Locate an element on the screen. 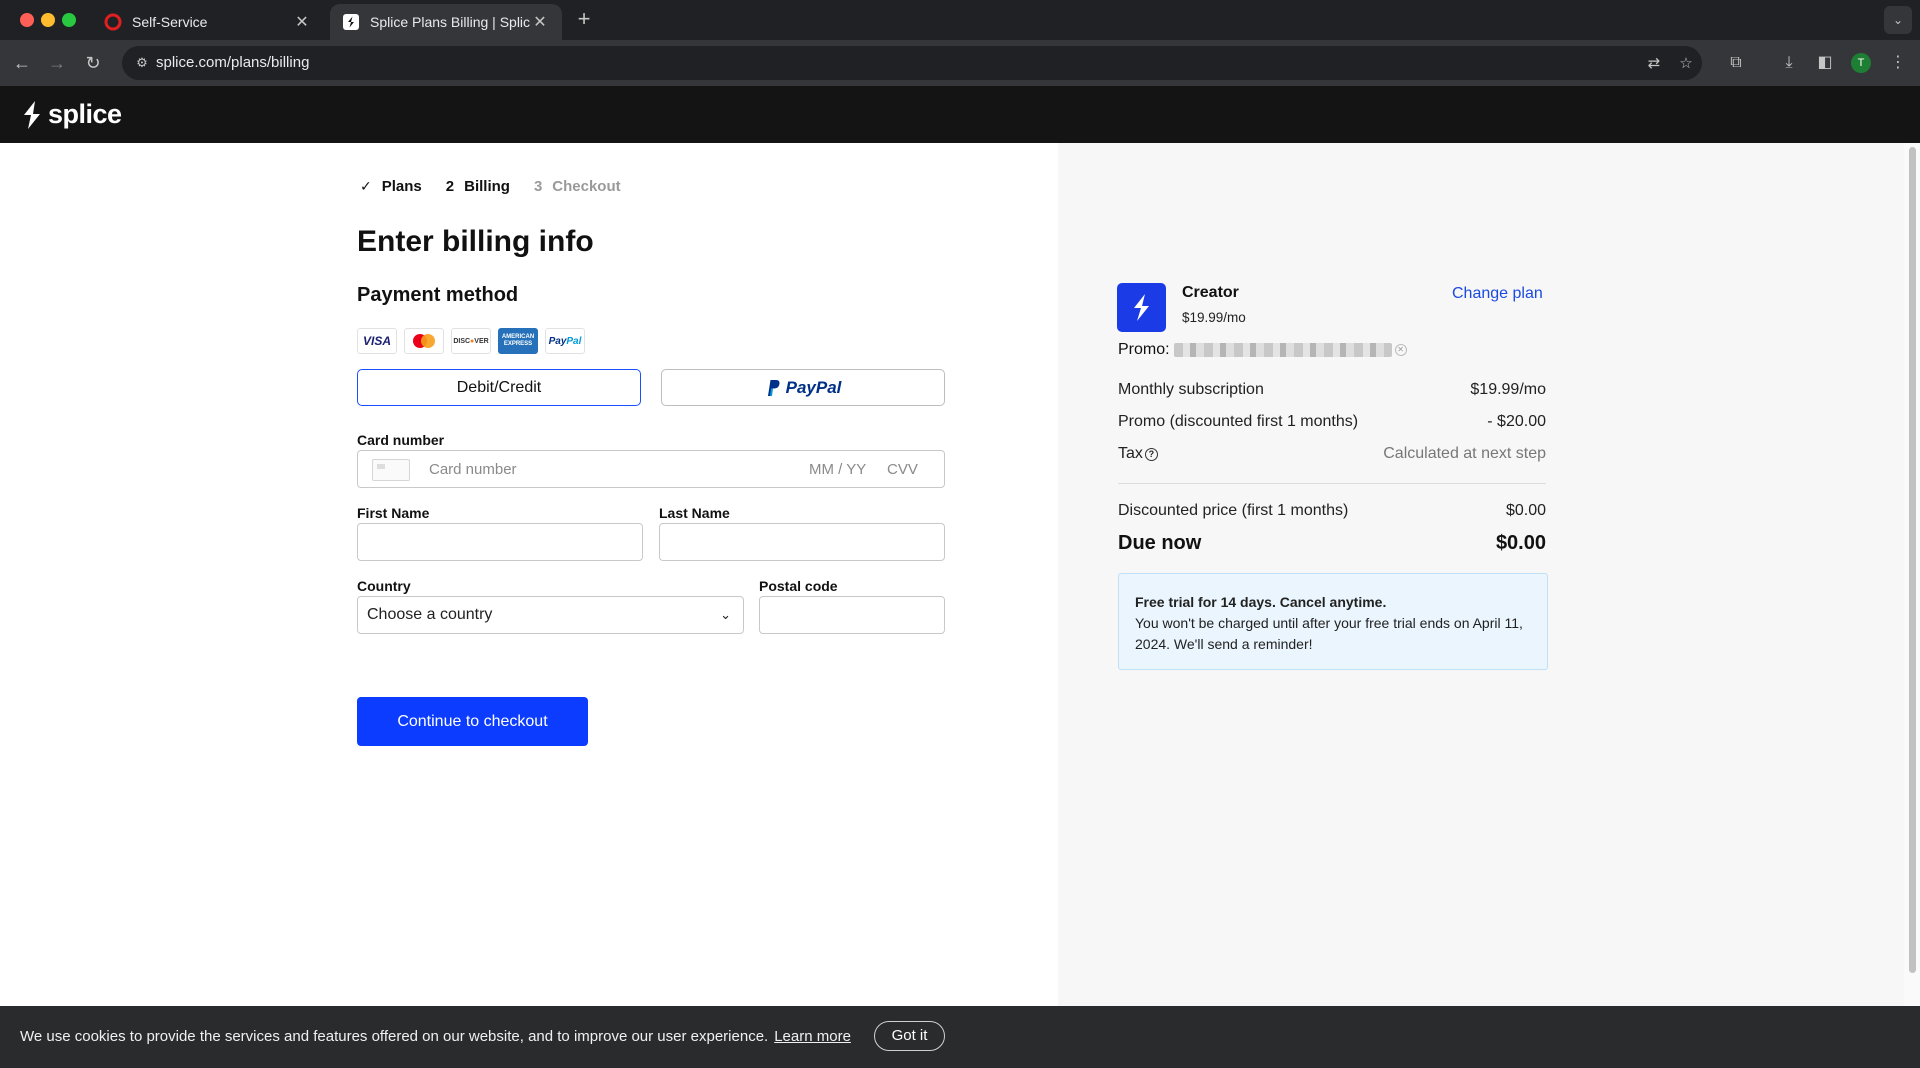  page-scrollbar is located at coordinates (1912, 574).